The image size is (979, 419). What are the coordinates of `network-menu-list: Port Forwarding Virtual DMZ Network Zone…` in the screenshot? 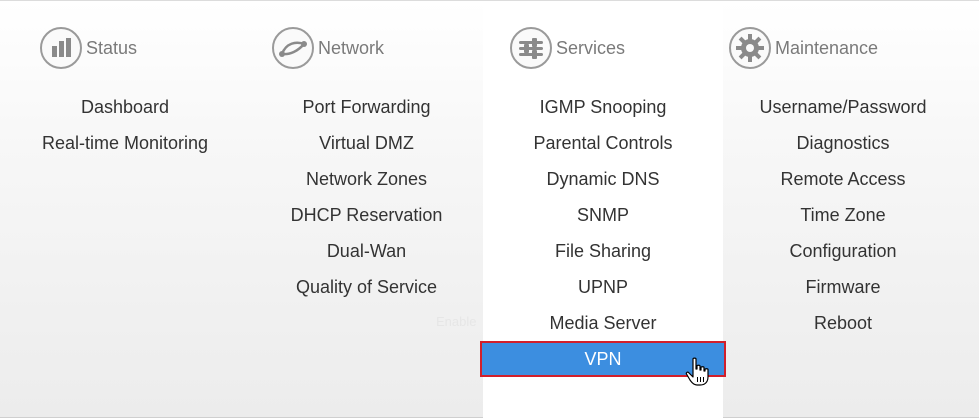 It's located at (366, 197).